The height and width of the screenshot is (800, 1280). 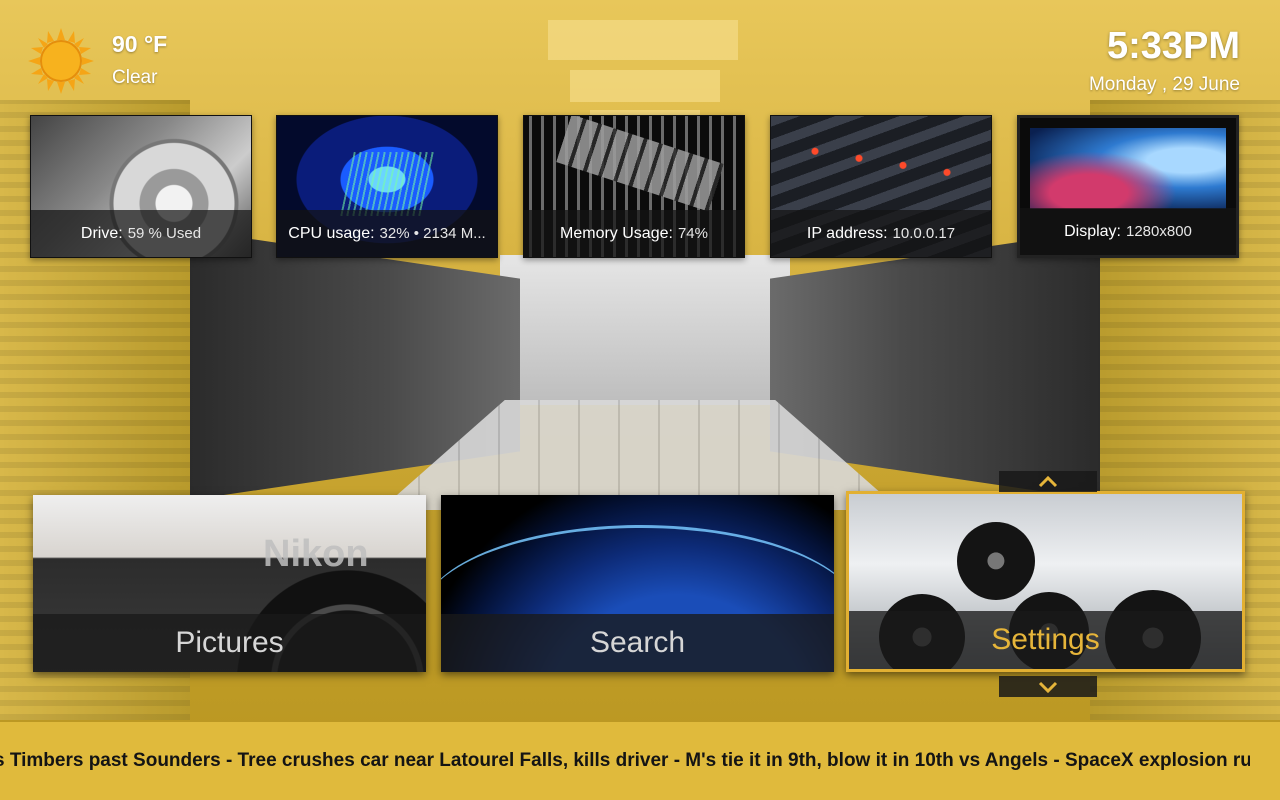 I want to click on menu-tile-search: Search, so click(x=637, y=583).